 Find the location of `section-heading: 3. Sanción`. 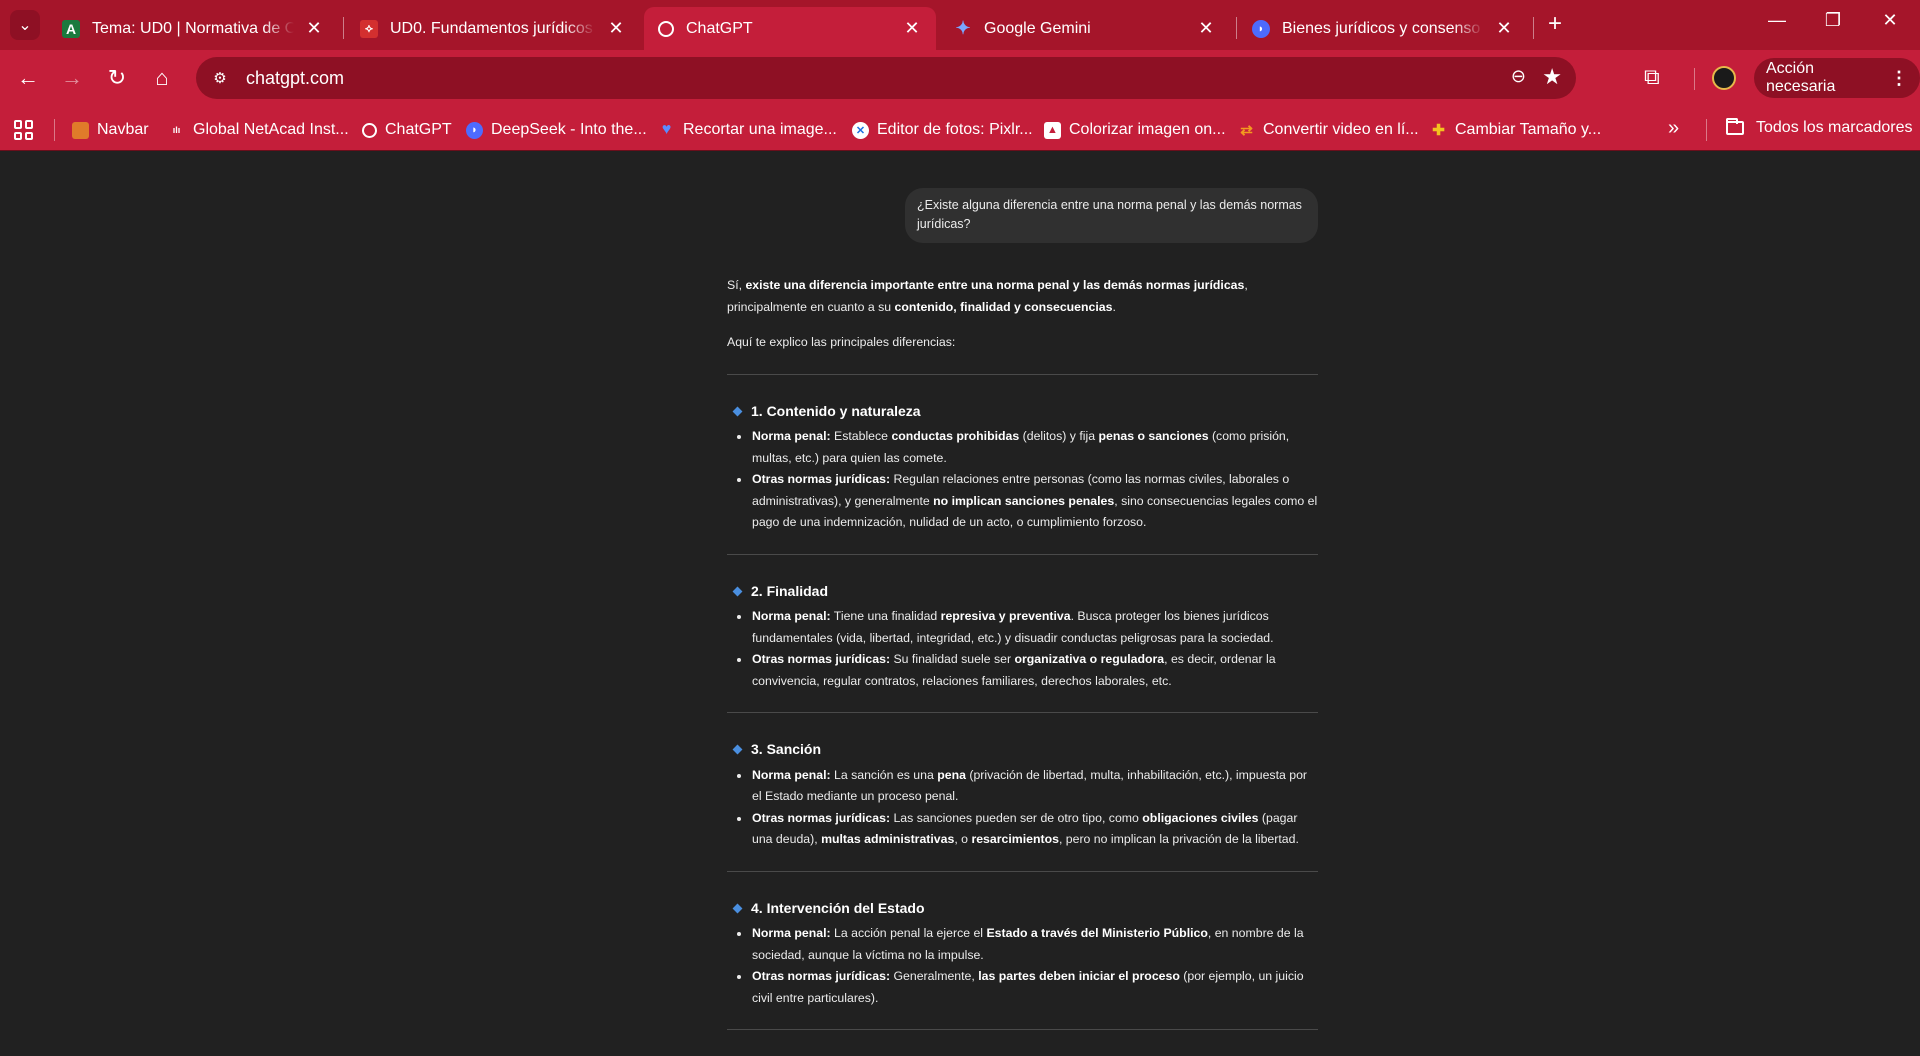

section-heading: 3. Sanción is located at coordinates (1022, 750).